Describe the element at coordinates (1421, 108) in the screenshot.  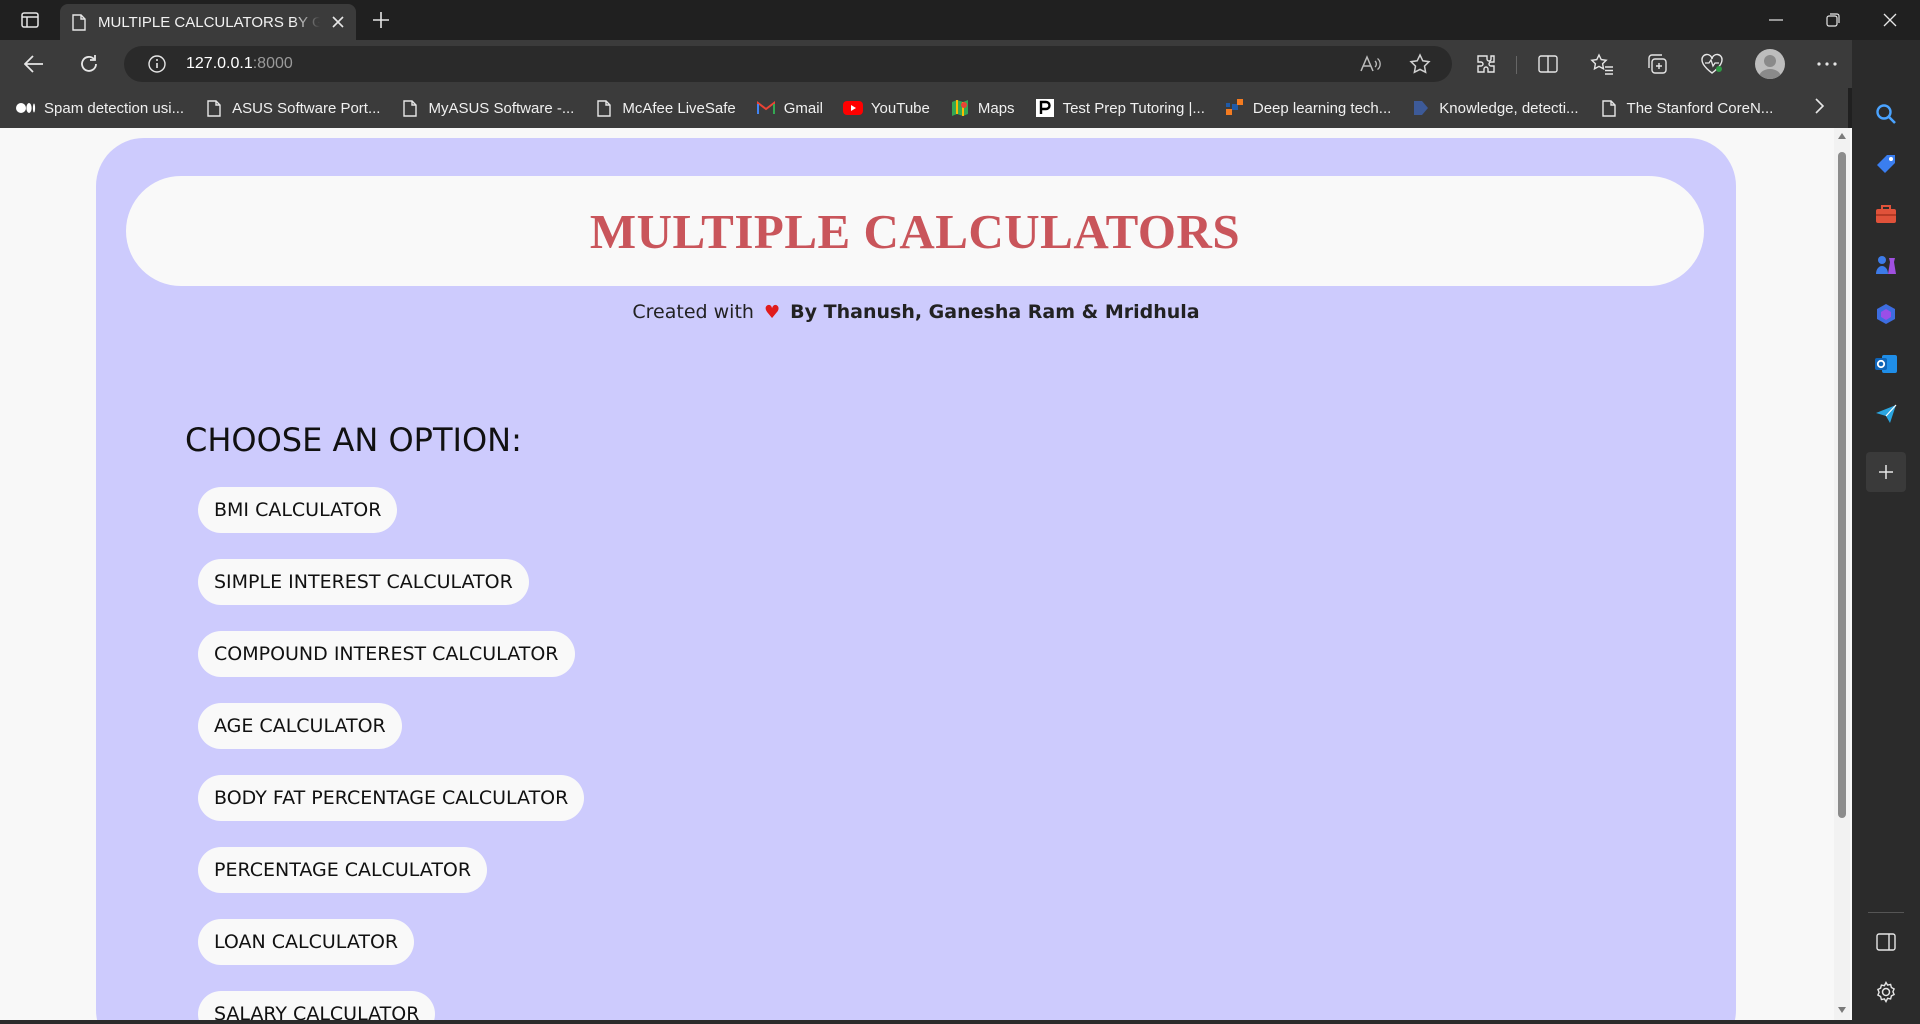
I see `sciencedirect-icon` at that location.